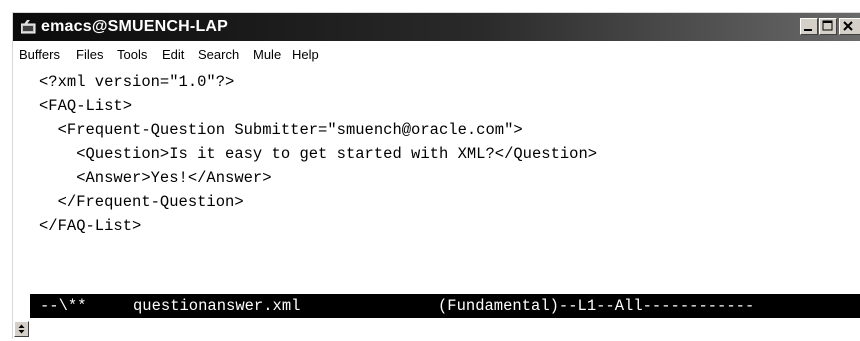 This screenshot has height=341, width=860. I want to click on minimize-button, so click(809, 26).